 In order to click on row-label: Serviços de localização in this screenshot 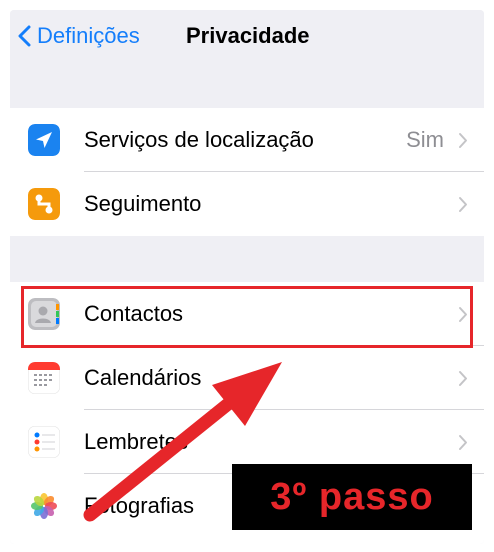, I will do `click(199, 139)`.